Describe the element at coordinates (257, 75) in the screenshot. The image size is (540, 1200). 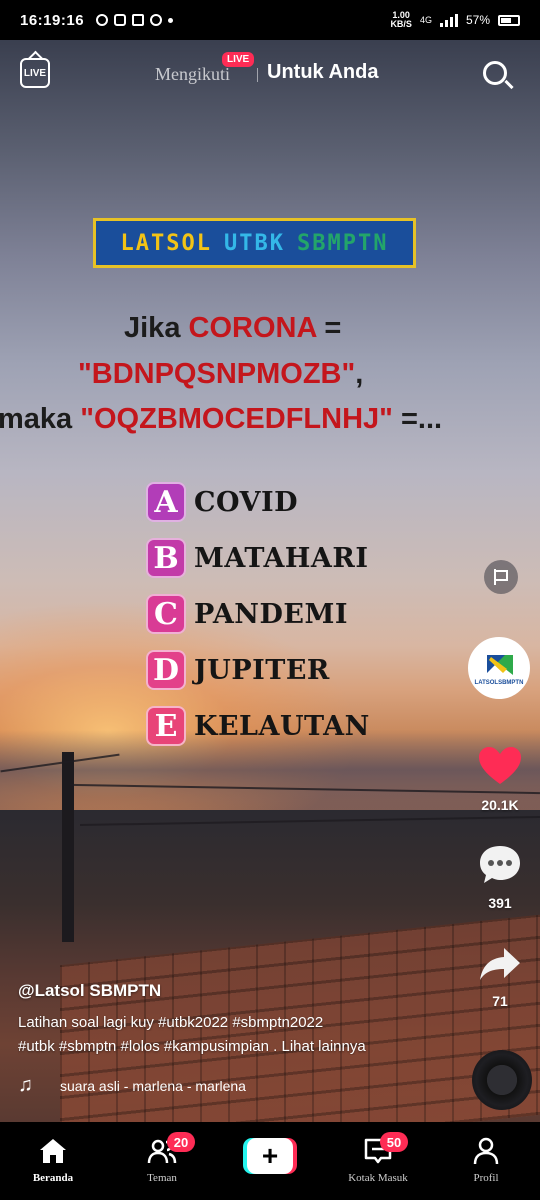
I see `tab-divider` at that location.